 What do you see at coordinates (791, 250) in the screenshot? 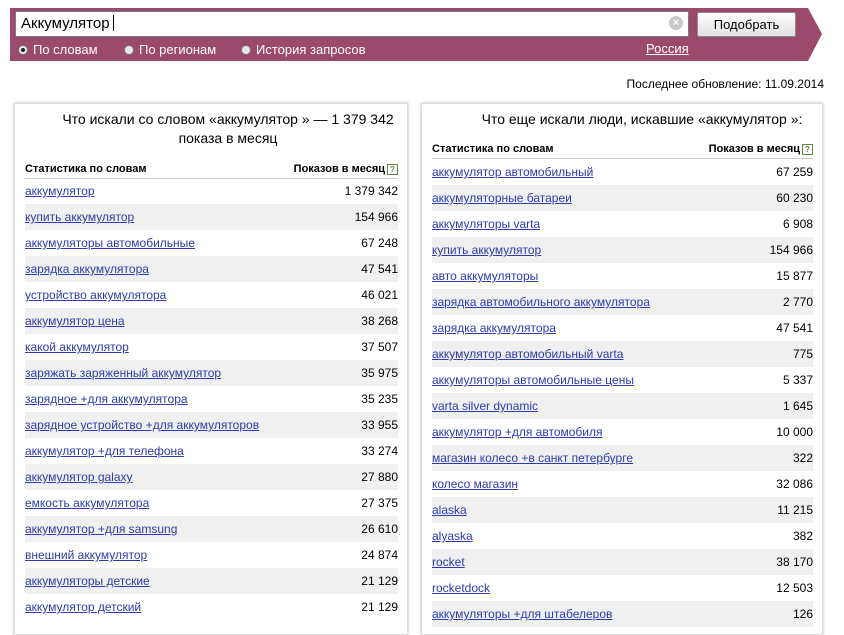
I see `shows-count: 154 966` at bounding box center [791, 250].